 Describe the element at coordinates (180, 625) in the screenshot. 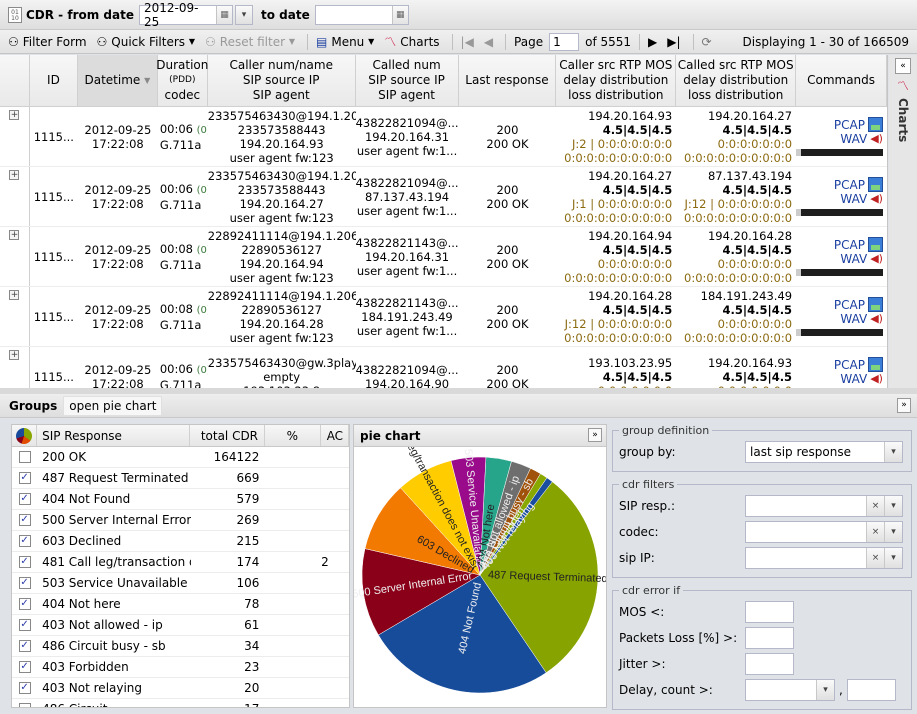

I see `group-row: ✓ 403 Not allowed - ip 61` at that location.